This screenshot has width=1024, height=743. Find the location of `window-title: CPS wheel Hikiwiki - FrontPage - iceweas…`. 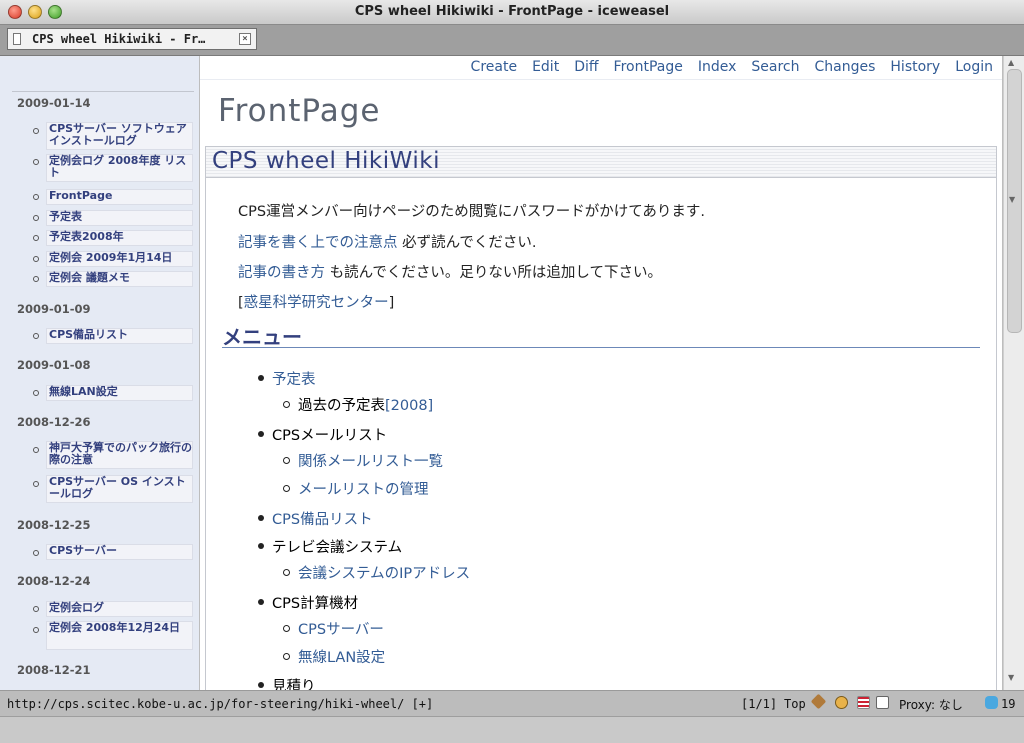

window-title: CPS wheel Hikiwiki - FrontPage - iceweas… is located at coordinates (512, 11).